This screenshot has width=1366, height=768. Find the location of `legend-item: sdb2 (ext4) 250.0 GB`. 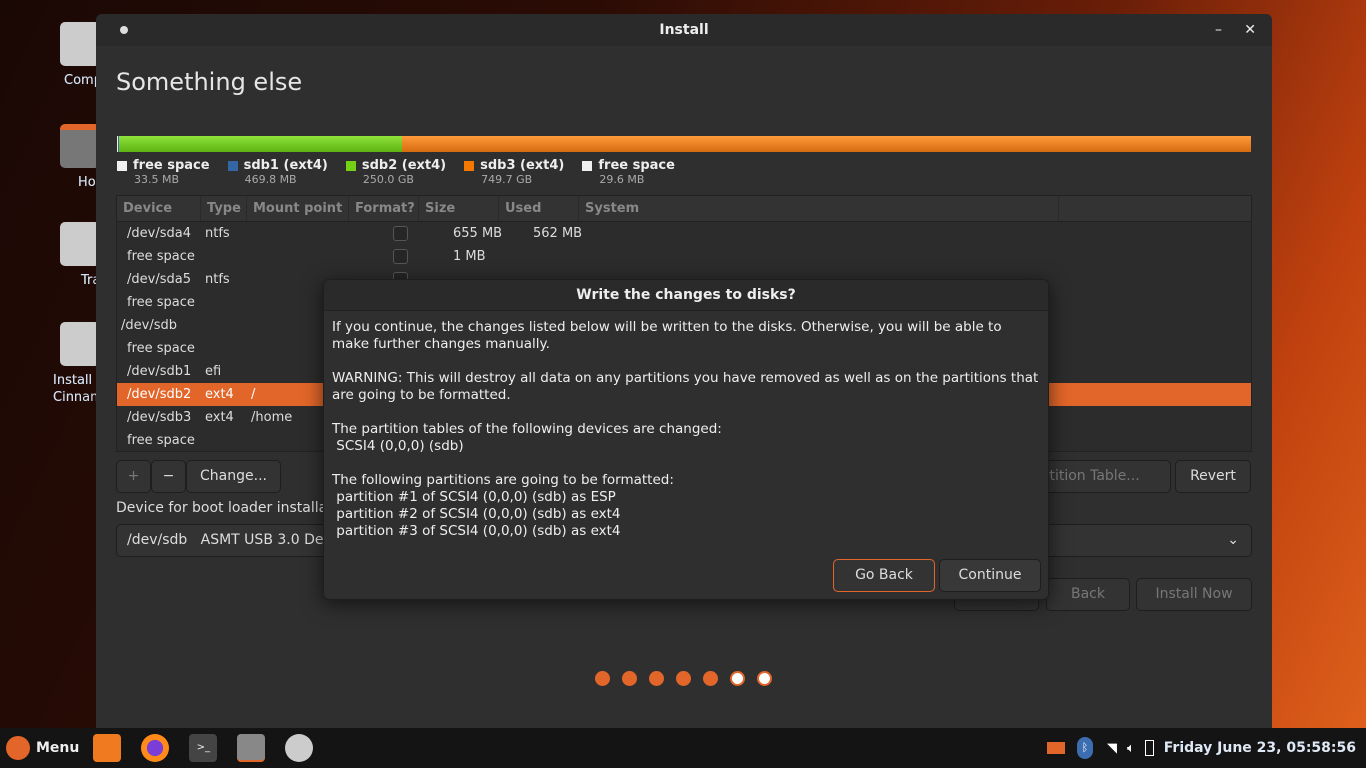

legend-item: sdb2 (ext4) 250.0 GB is located at coordinates (395, 172).